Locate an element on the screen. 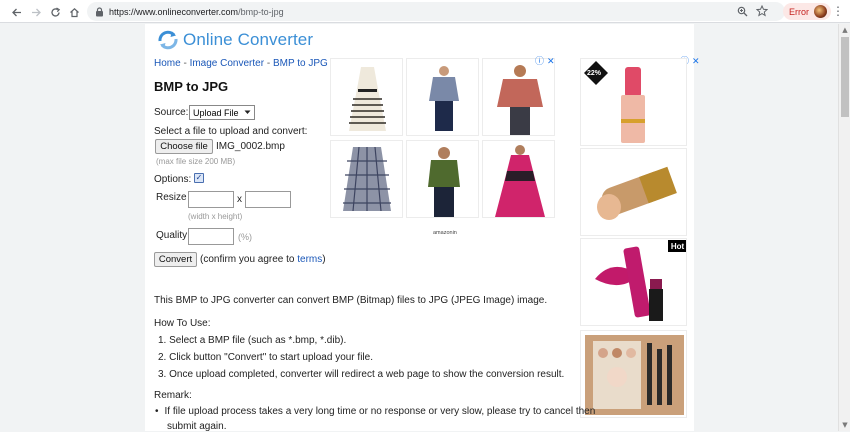  ad-product-check-skirt is located at coordinates (366, 179).